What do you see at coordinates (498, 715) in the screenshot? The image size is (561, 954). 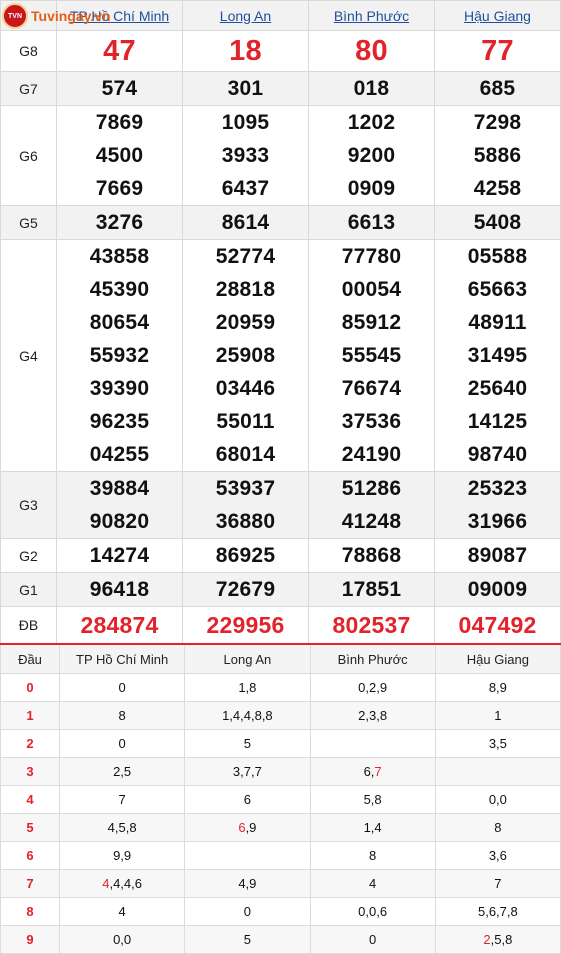 I see `loto-digits: 1` at bounding box center [498, 715].